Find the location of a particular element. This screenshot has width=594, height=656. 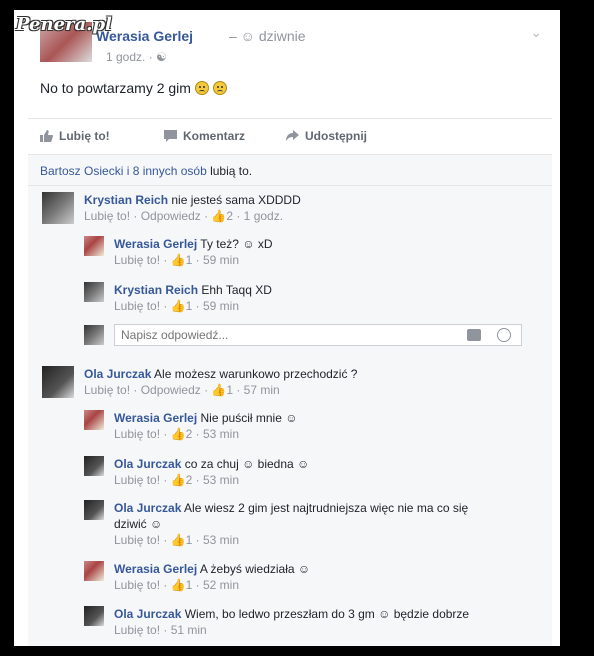

thumbs-up-icon is located at coordinates (46, 136).